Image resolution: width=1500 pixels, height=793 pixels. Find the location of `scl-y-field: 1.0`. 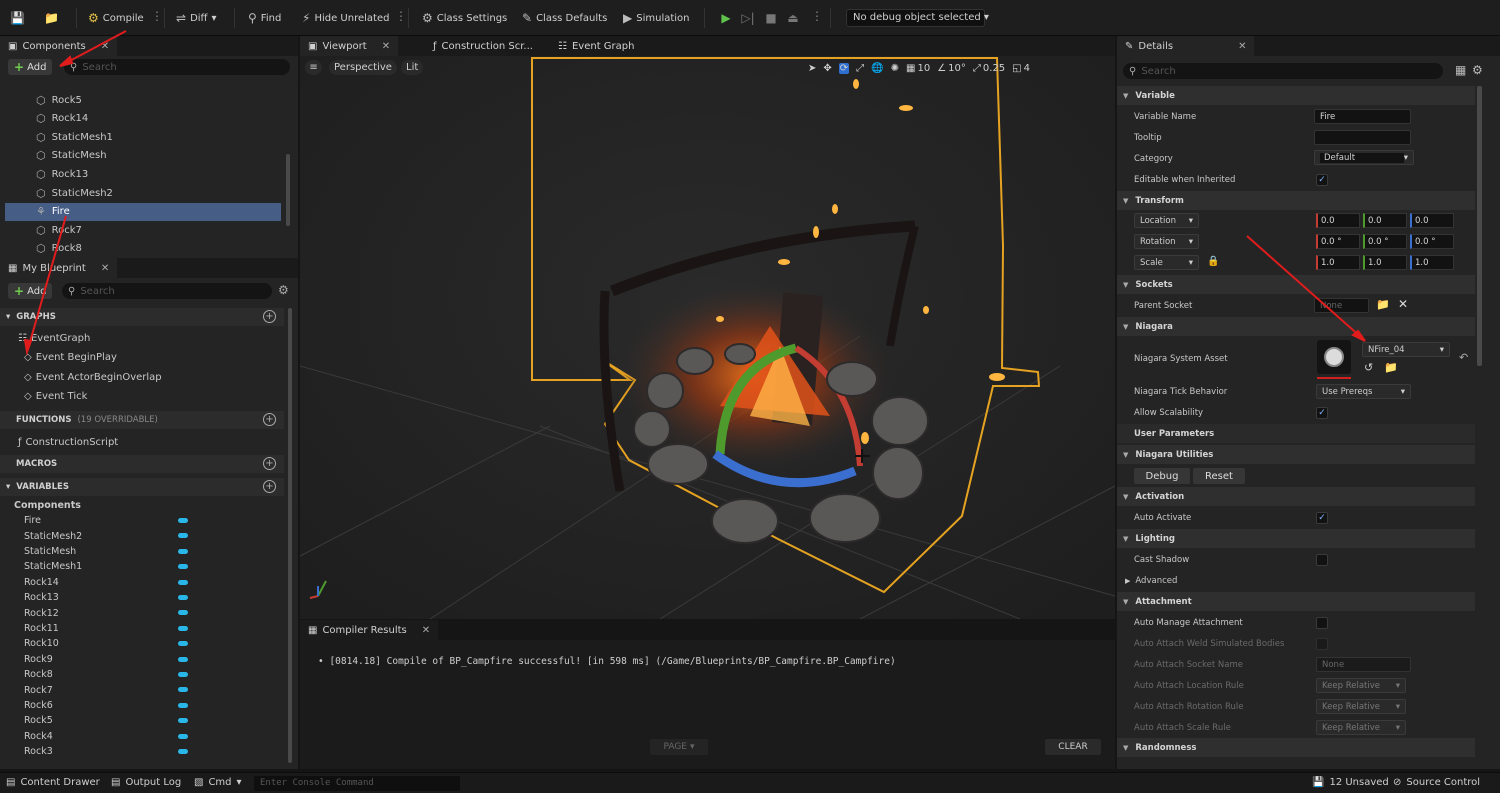

scl-y-field: 1.0 is located at coordinates (1385, 262).